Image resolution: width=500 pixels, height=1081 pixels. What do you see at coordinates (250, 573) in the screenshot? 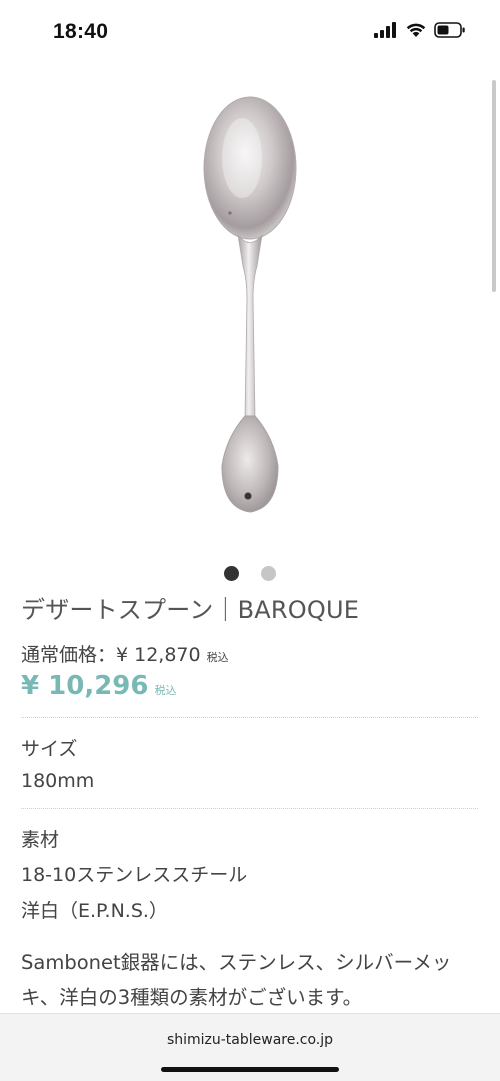
I see `carousel-dots` at bounding box center [250, 573].